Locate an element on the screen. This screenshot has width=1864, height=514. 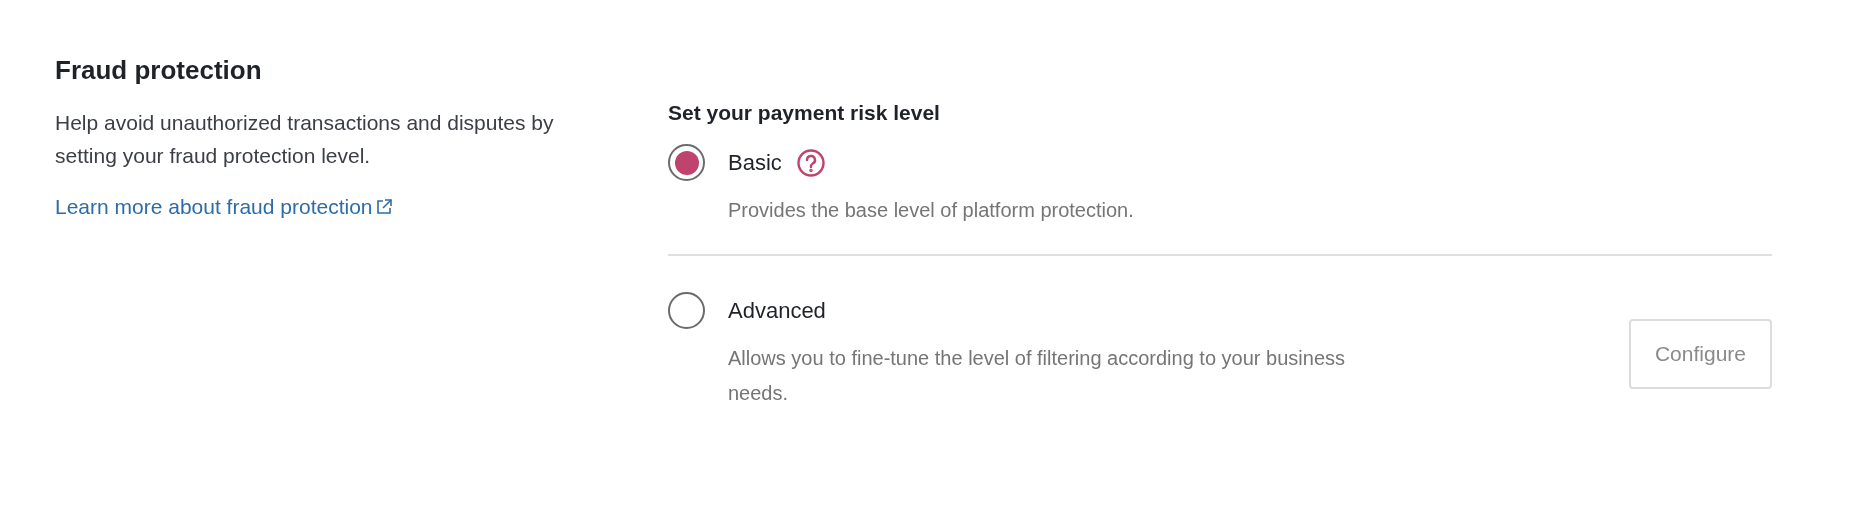
help-icon is located at coordinates (810, 162).